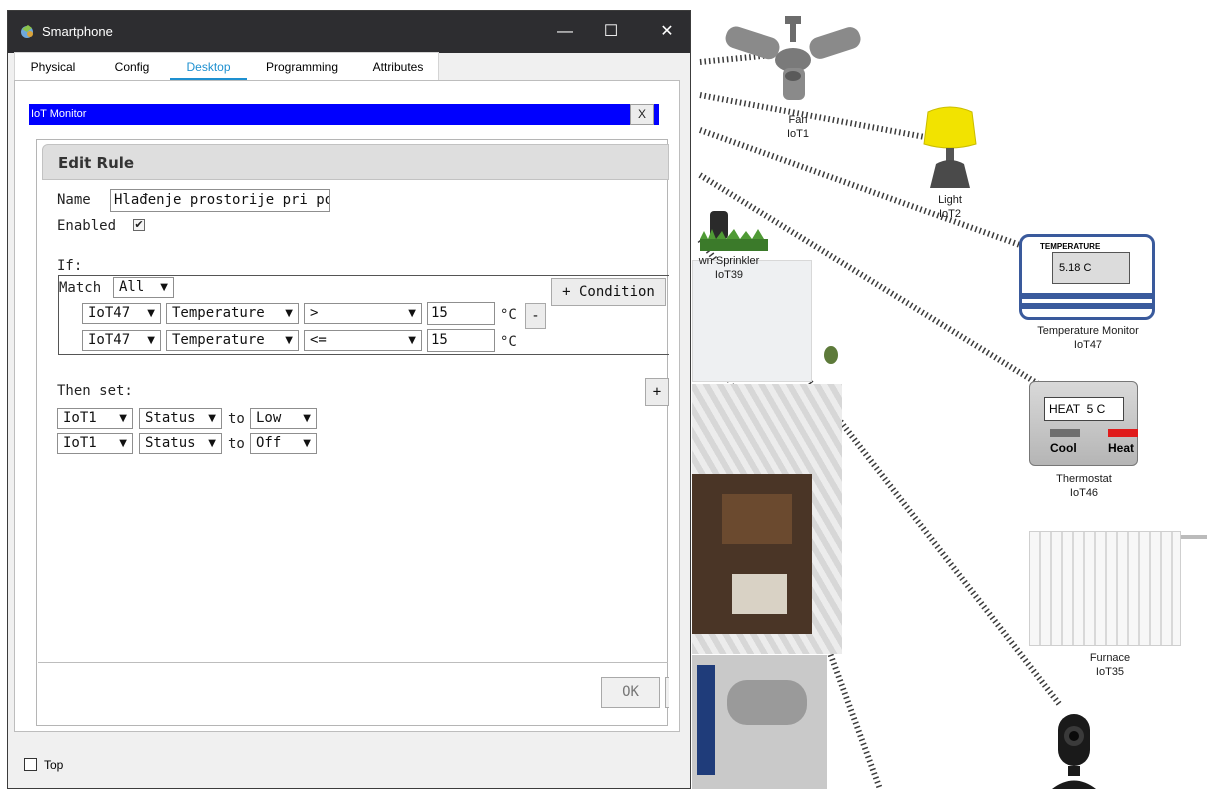 The image size is (1208, 789). What do you see at coordinates (461, 340) in the screenshot?
I see `condition-2-value-input: 15` at bounding box center [461, 340].